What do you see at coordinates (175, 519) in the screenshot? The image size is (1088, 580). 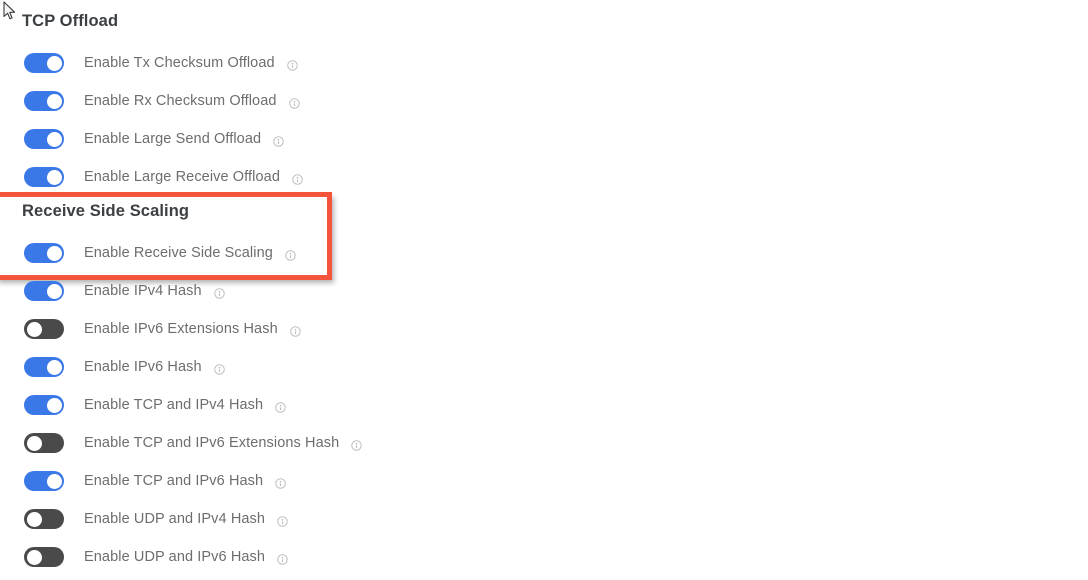 I see `toggle-label: Enable UDP and IPv4 Hash` at bounding box center [175, 519].